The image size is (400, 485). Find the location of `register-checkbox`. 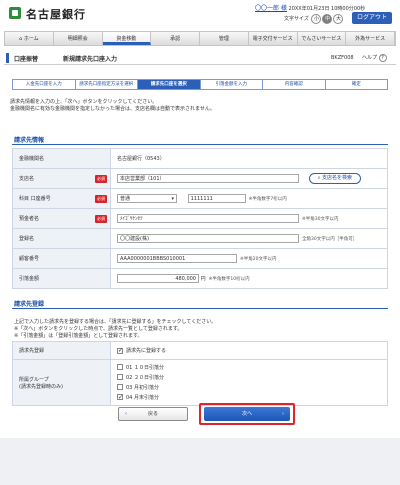

register-checkbox is located at coordinates (120, 350).